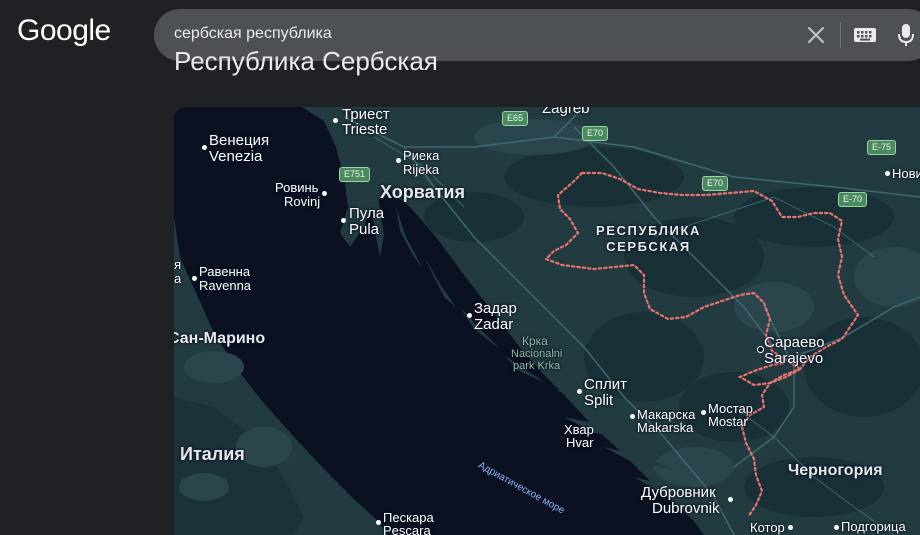 This screenshot has width=920, height=535. Describe the element at coordinates (302, 201) in the screenshot. I see `rovinj-label-en: Rovinj` at that location.